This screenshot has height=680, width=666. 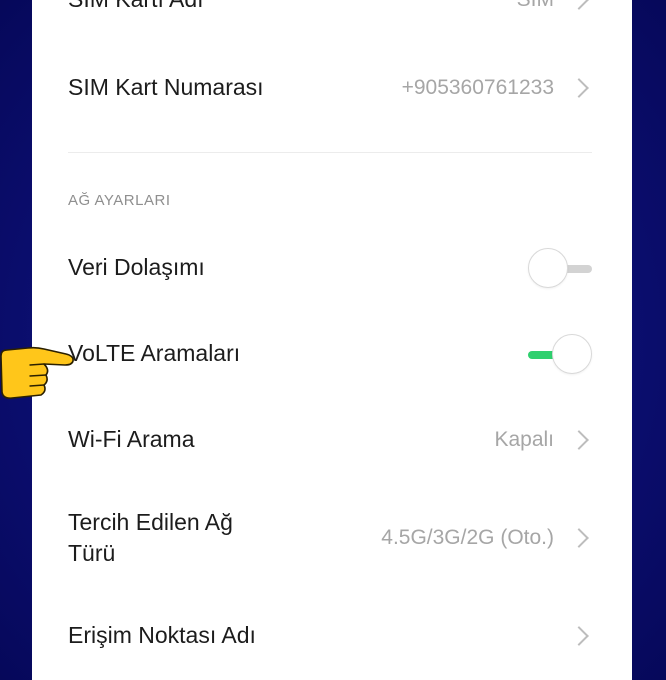 I want to click on volte-calls-toggle, so click(x=560, y=354).